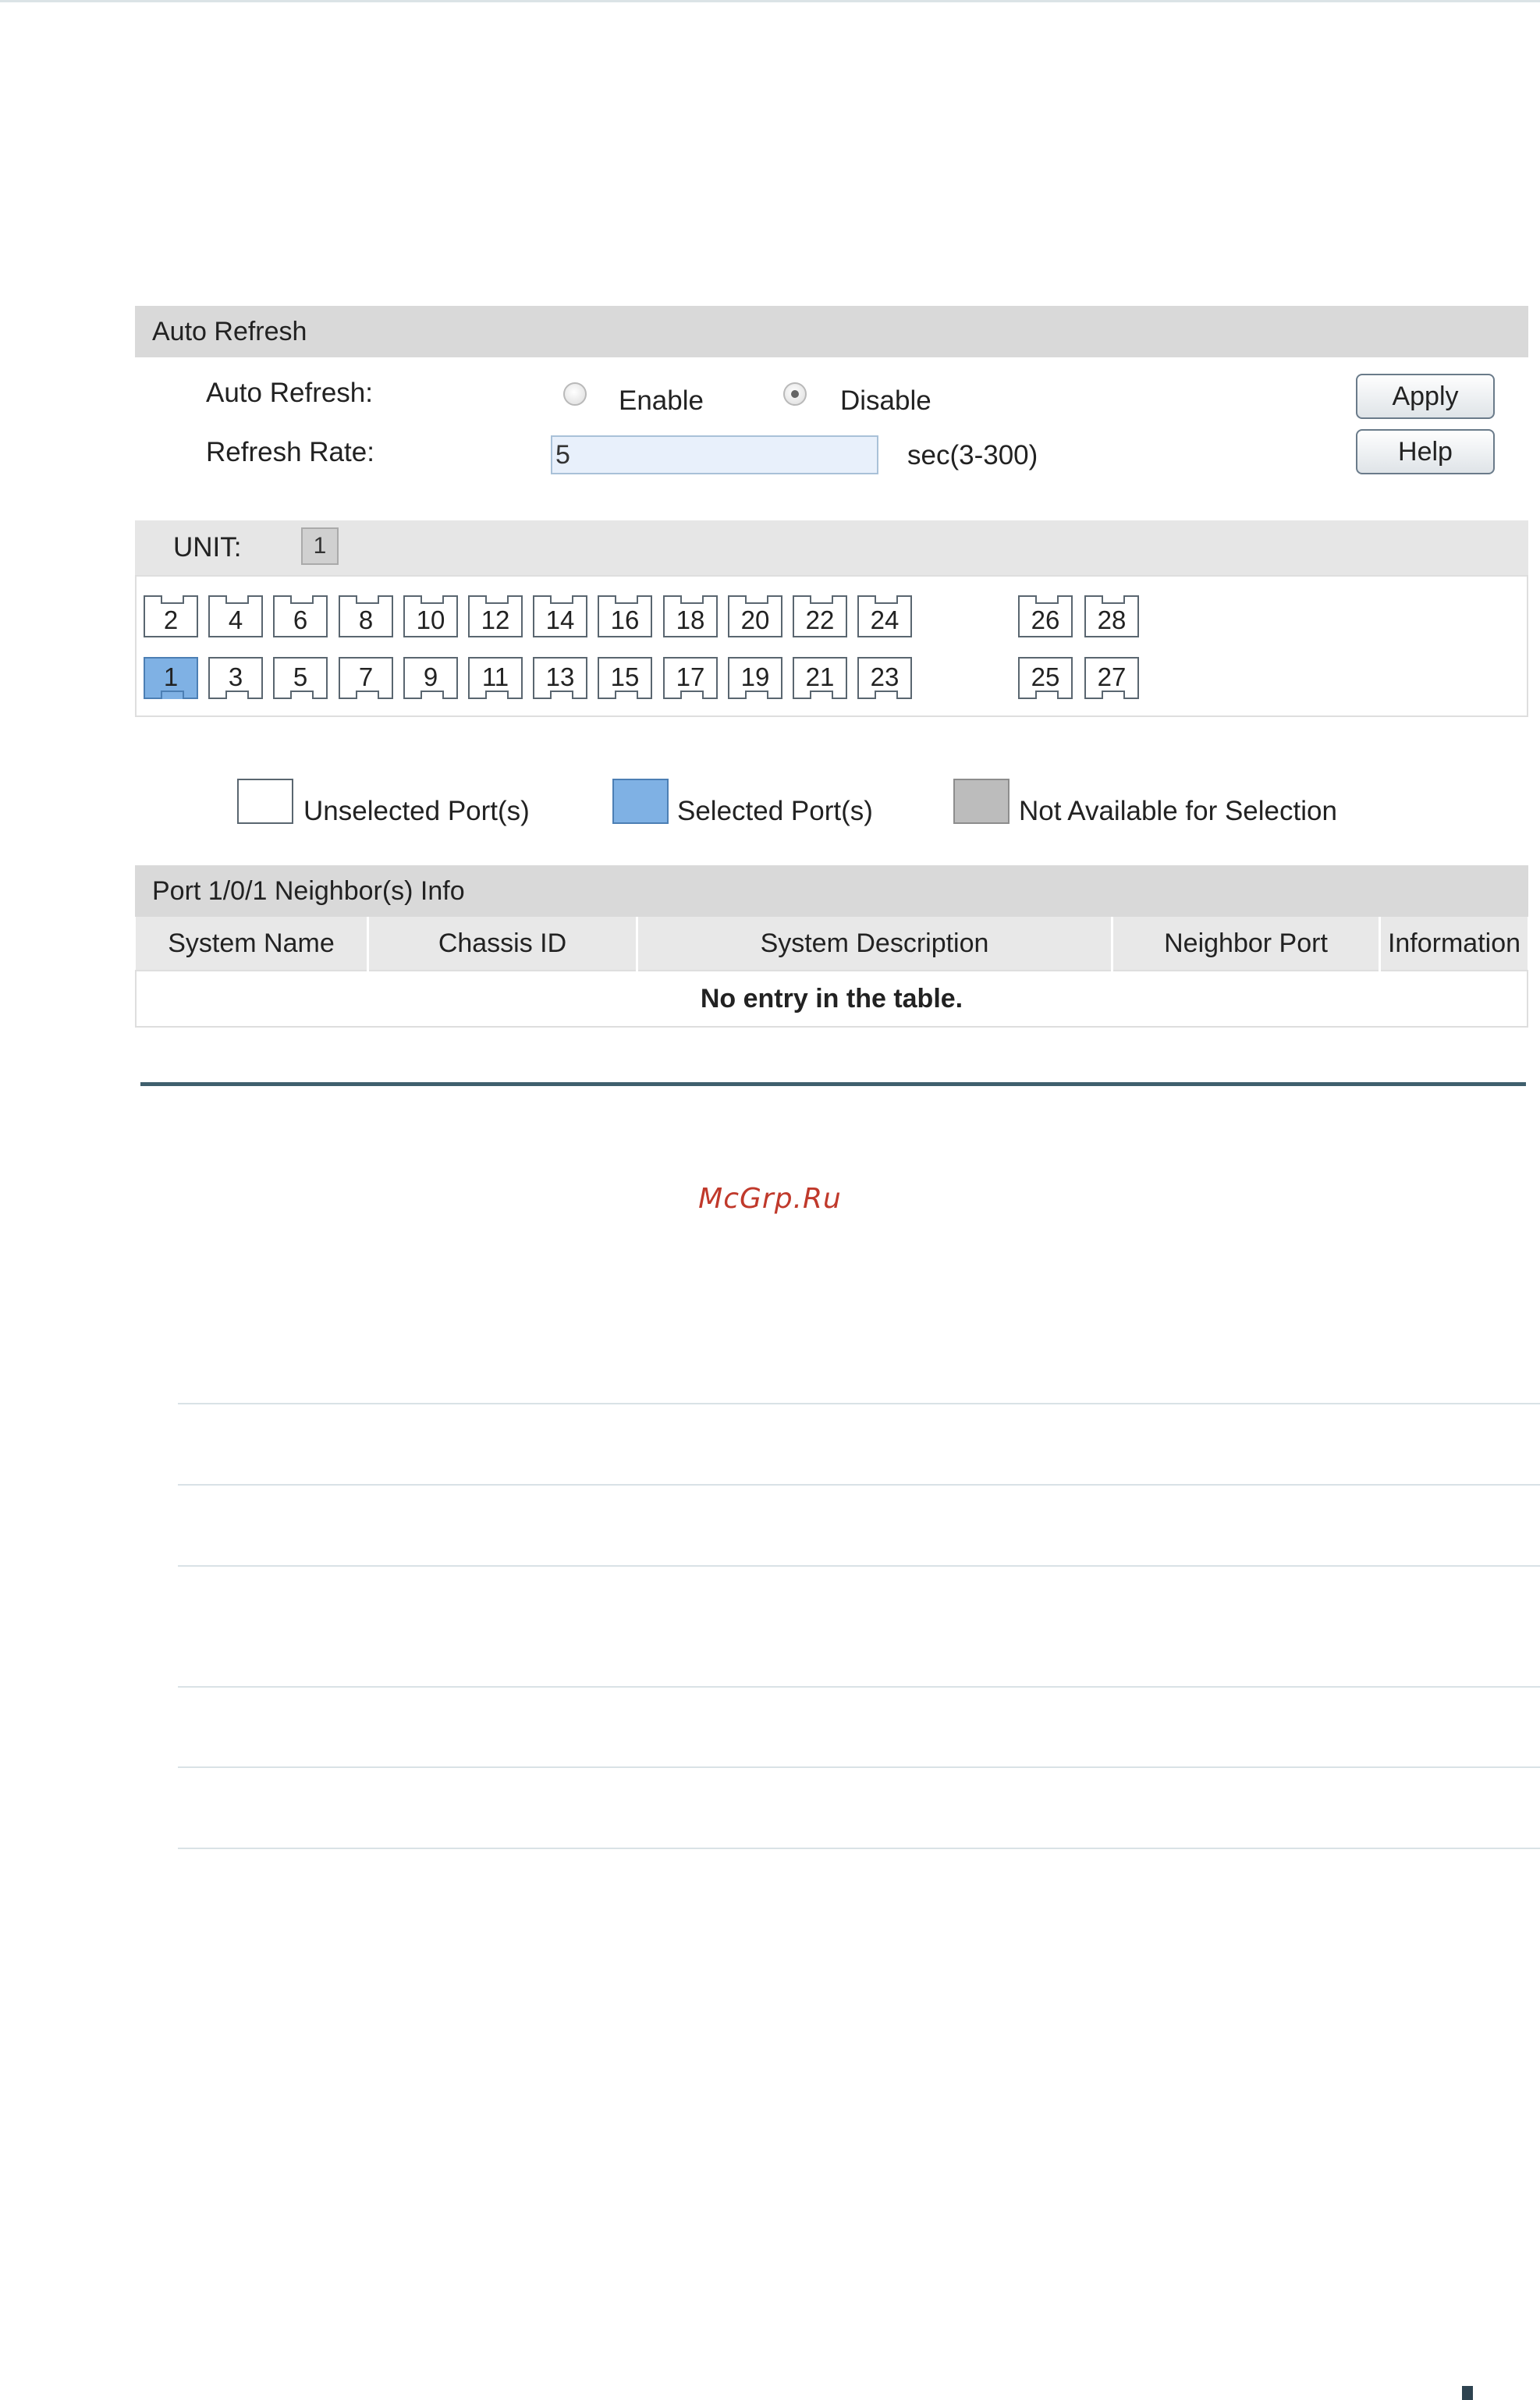 This screenshot has width=1540, height=2400. Describe the element at coordinates (289, 393) in the screenshot. I see `auto-refresh-label: Auto Refresh:` at that location.